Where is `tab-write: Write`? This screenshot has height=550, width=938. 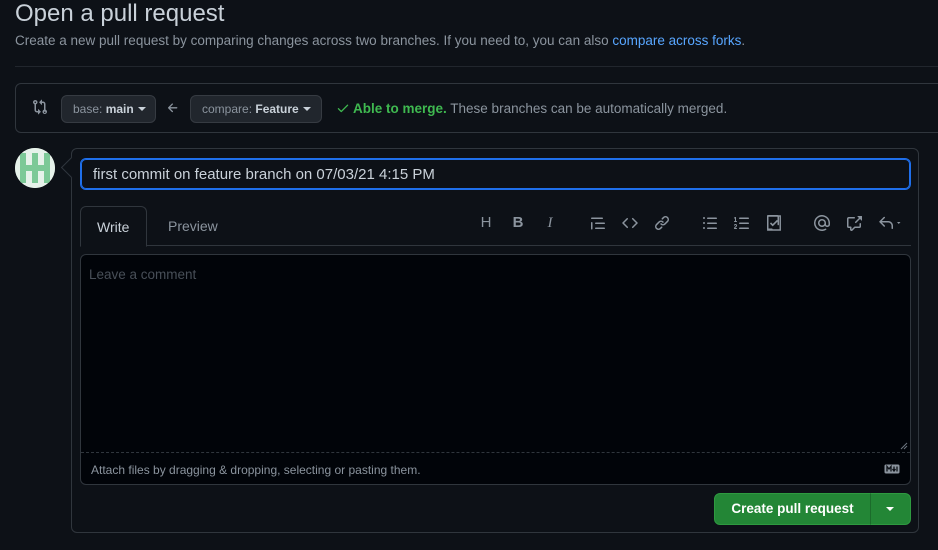
tab-write: Write is located at coordinates (113, 226).